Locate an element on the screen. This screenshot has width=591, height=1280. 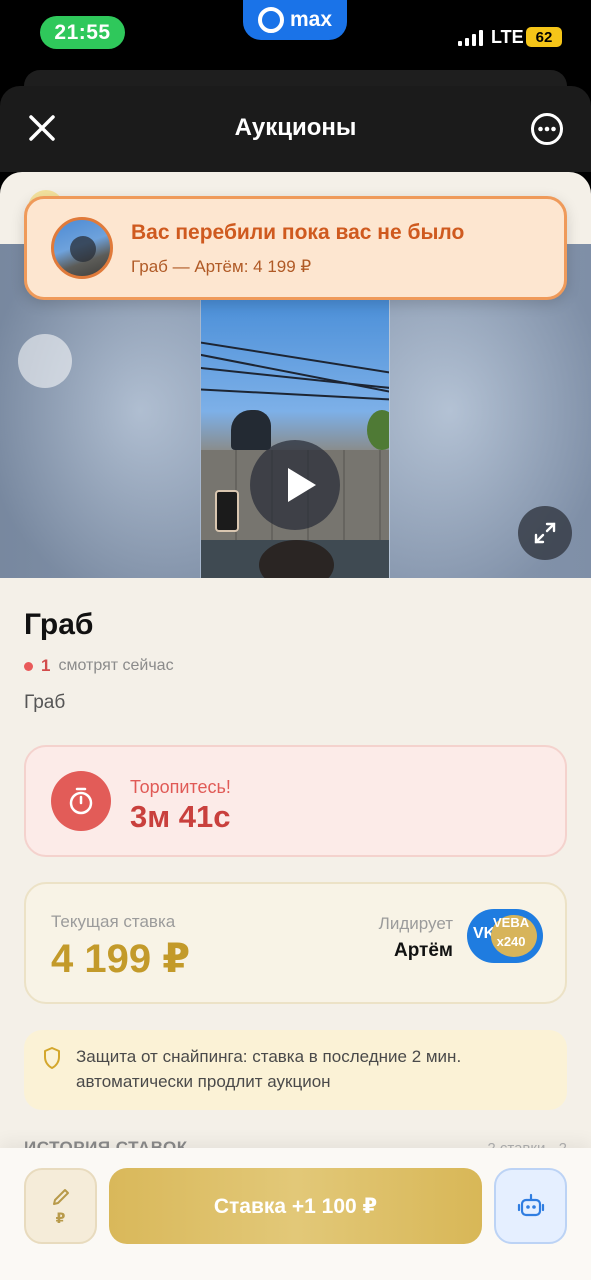
battery-icon: 62 is located at coordinates (544, 37).